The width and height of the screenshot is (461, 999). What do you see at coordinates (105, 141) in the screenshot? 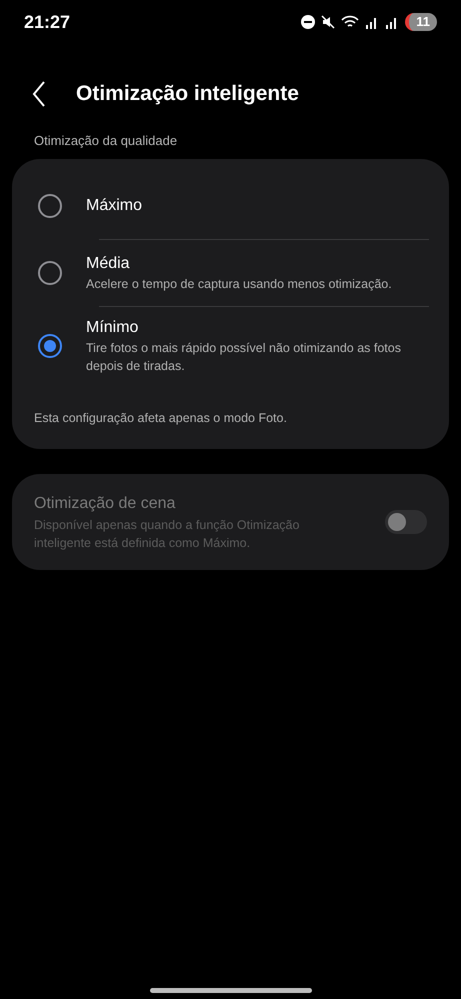
I see `section-label: Otimização da qualidade` at bounding box center [105, 141].